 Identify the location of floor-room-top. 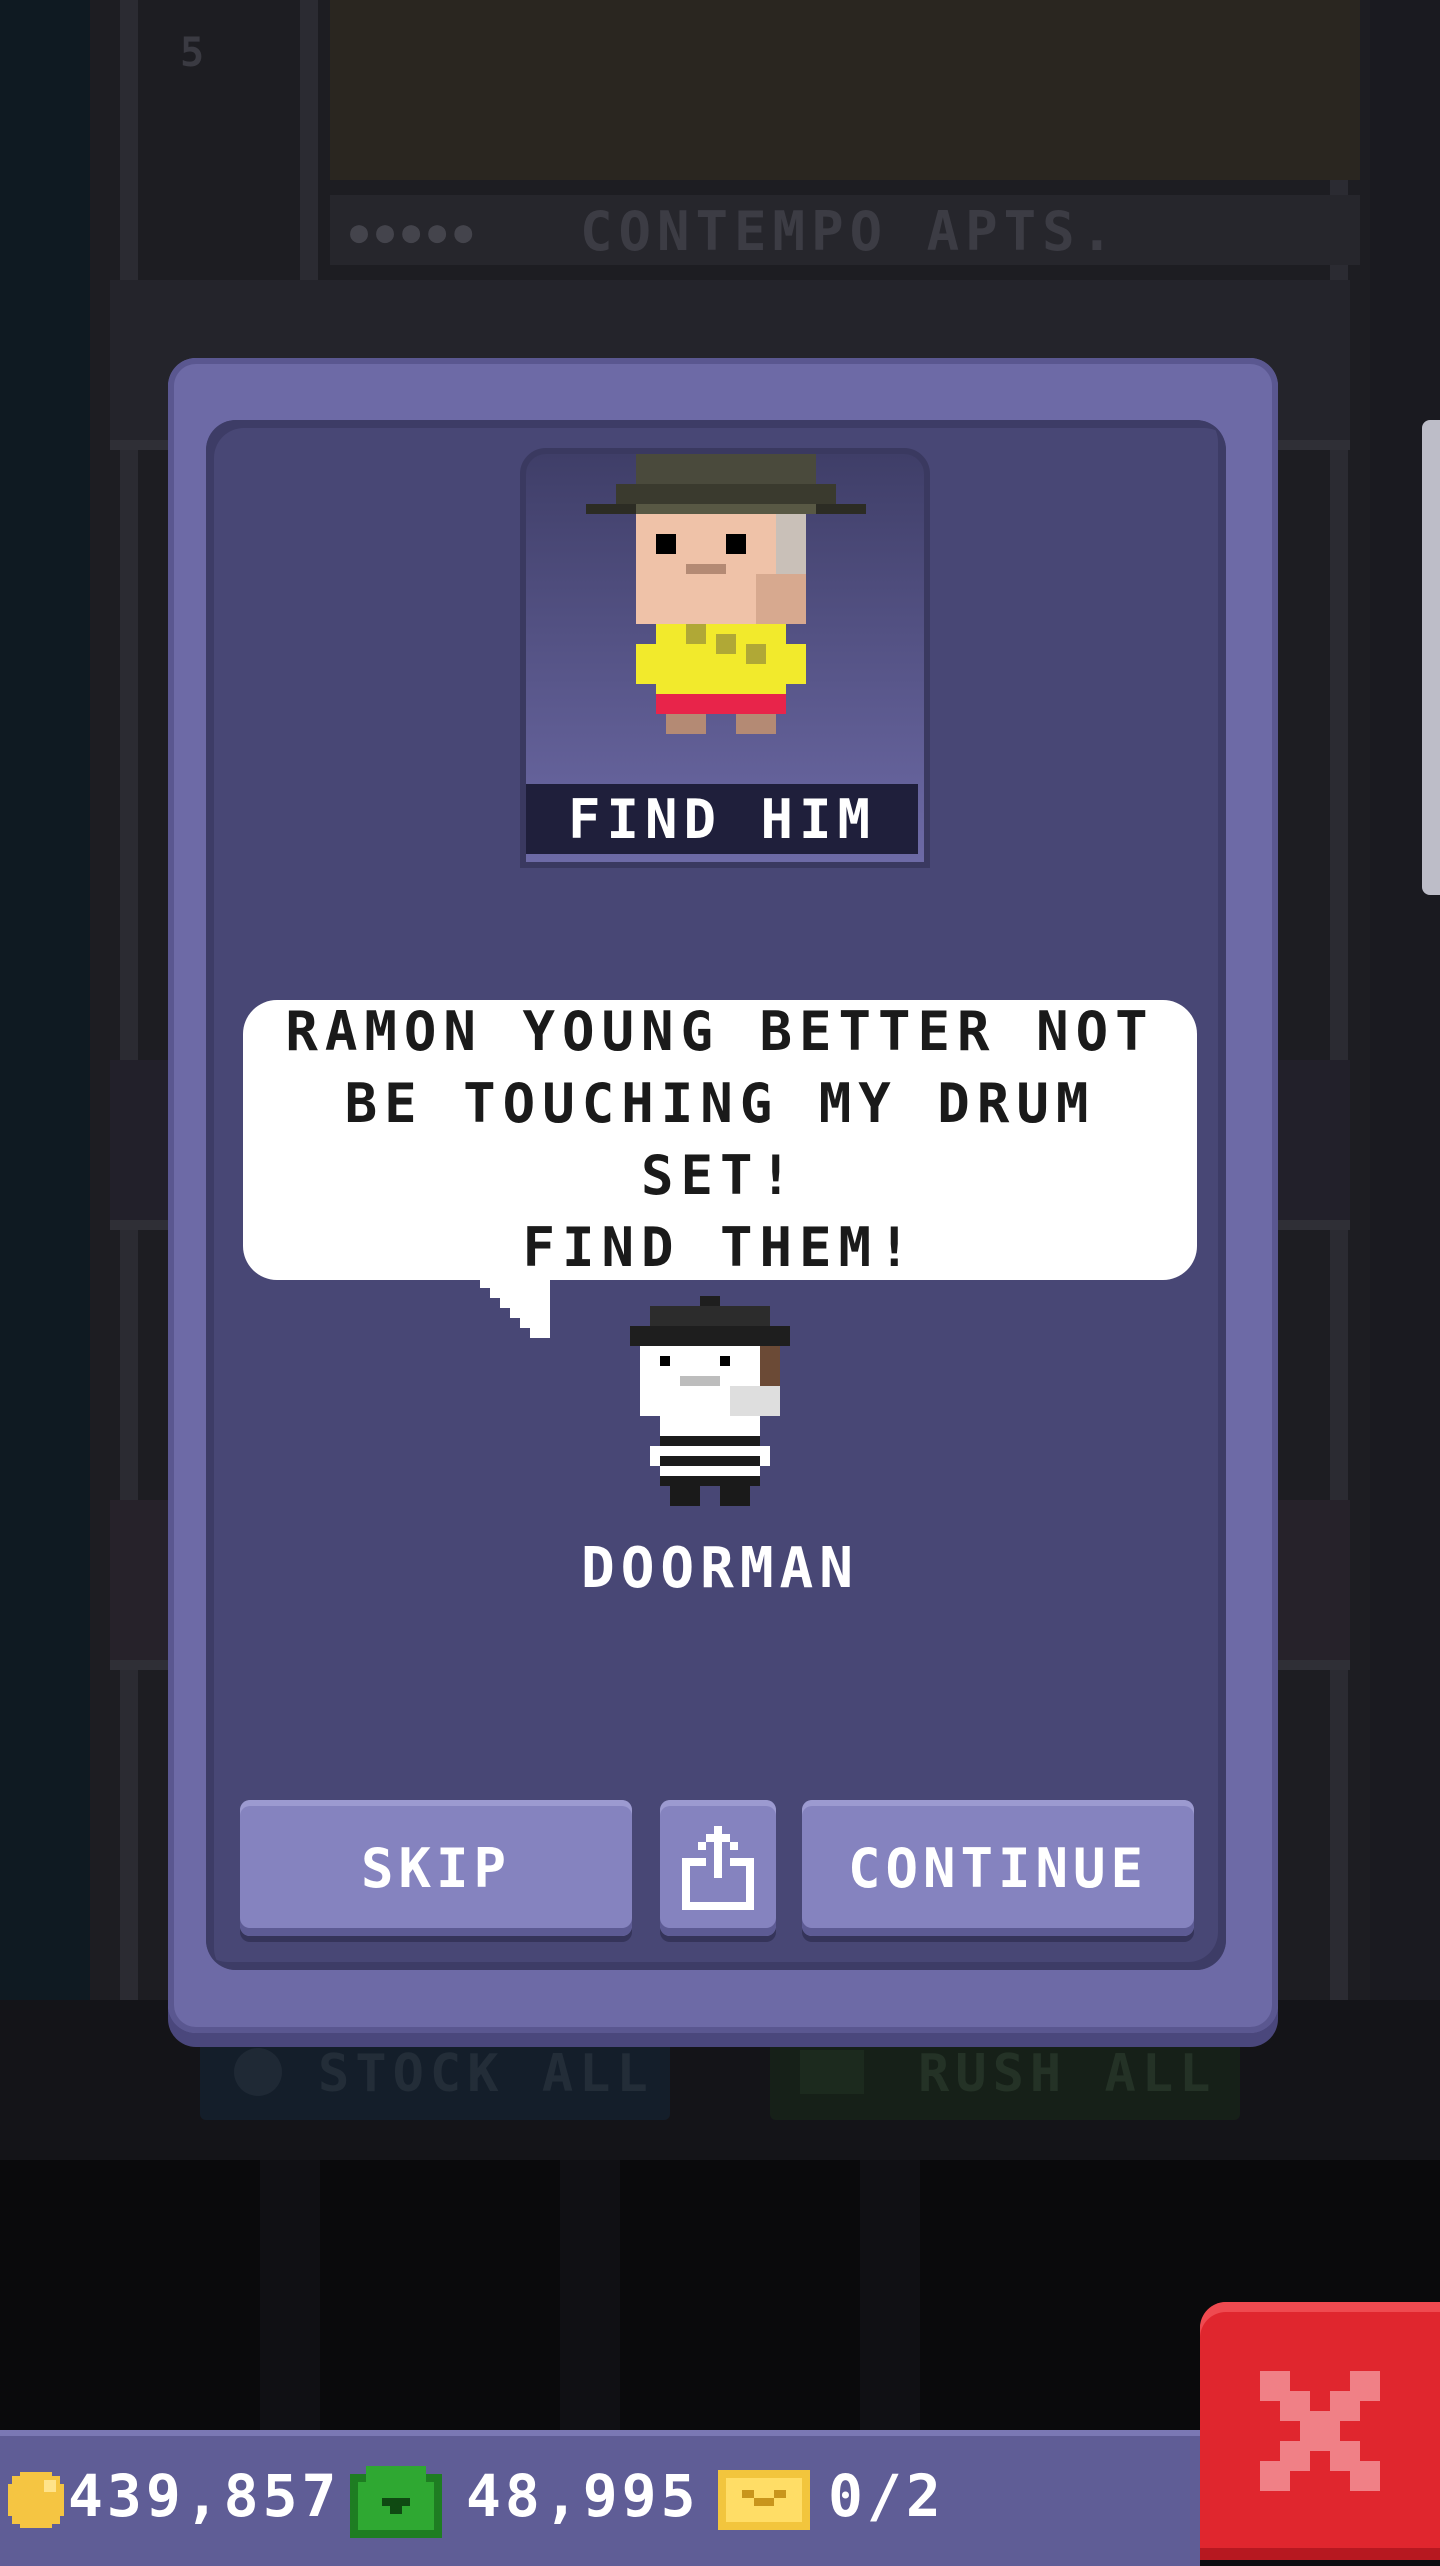
(845, 90).